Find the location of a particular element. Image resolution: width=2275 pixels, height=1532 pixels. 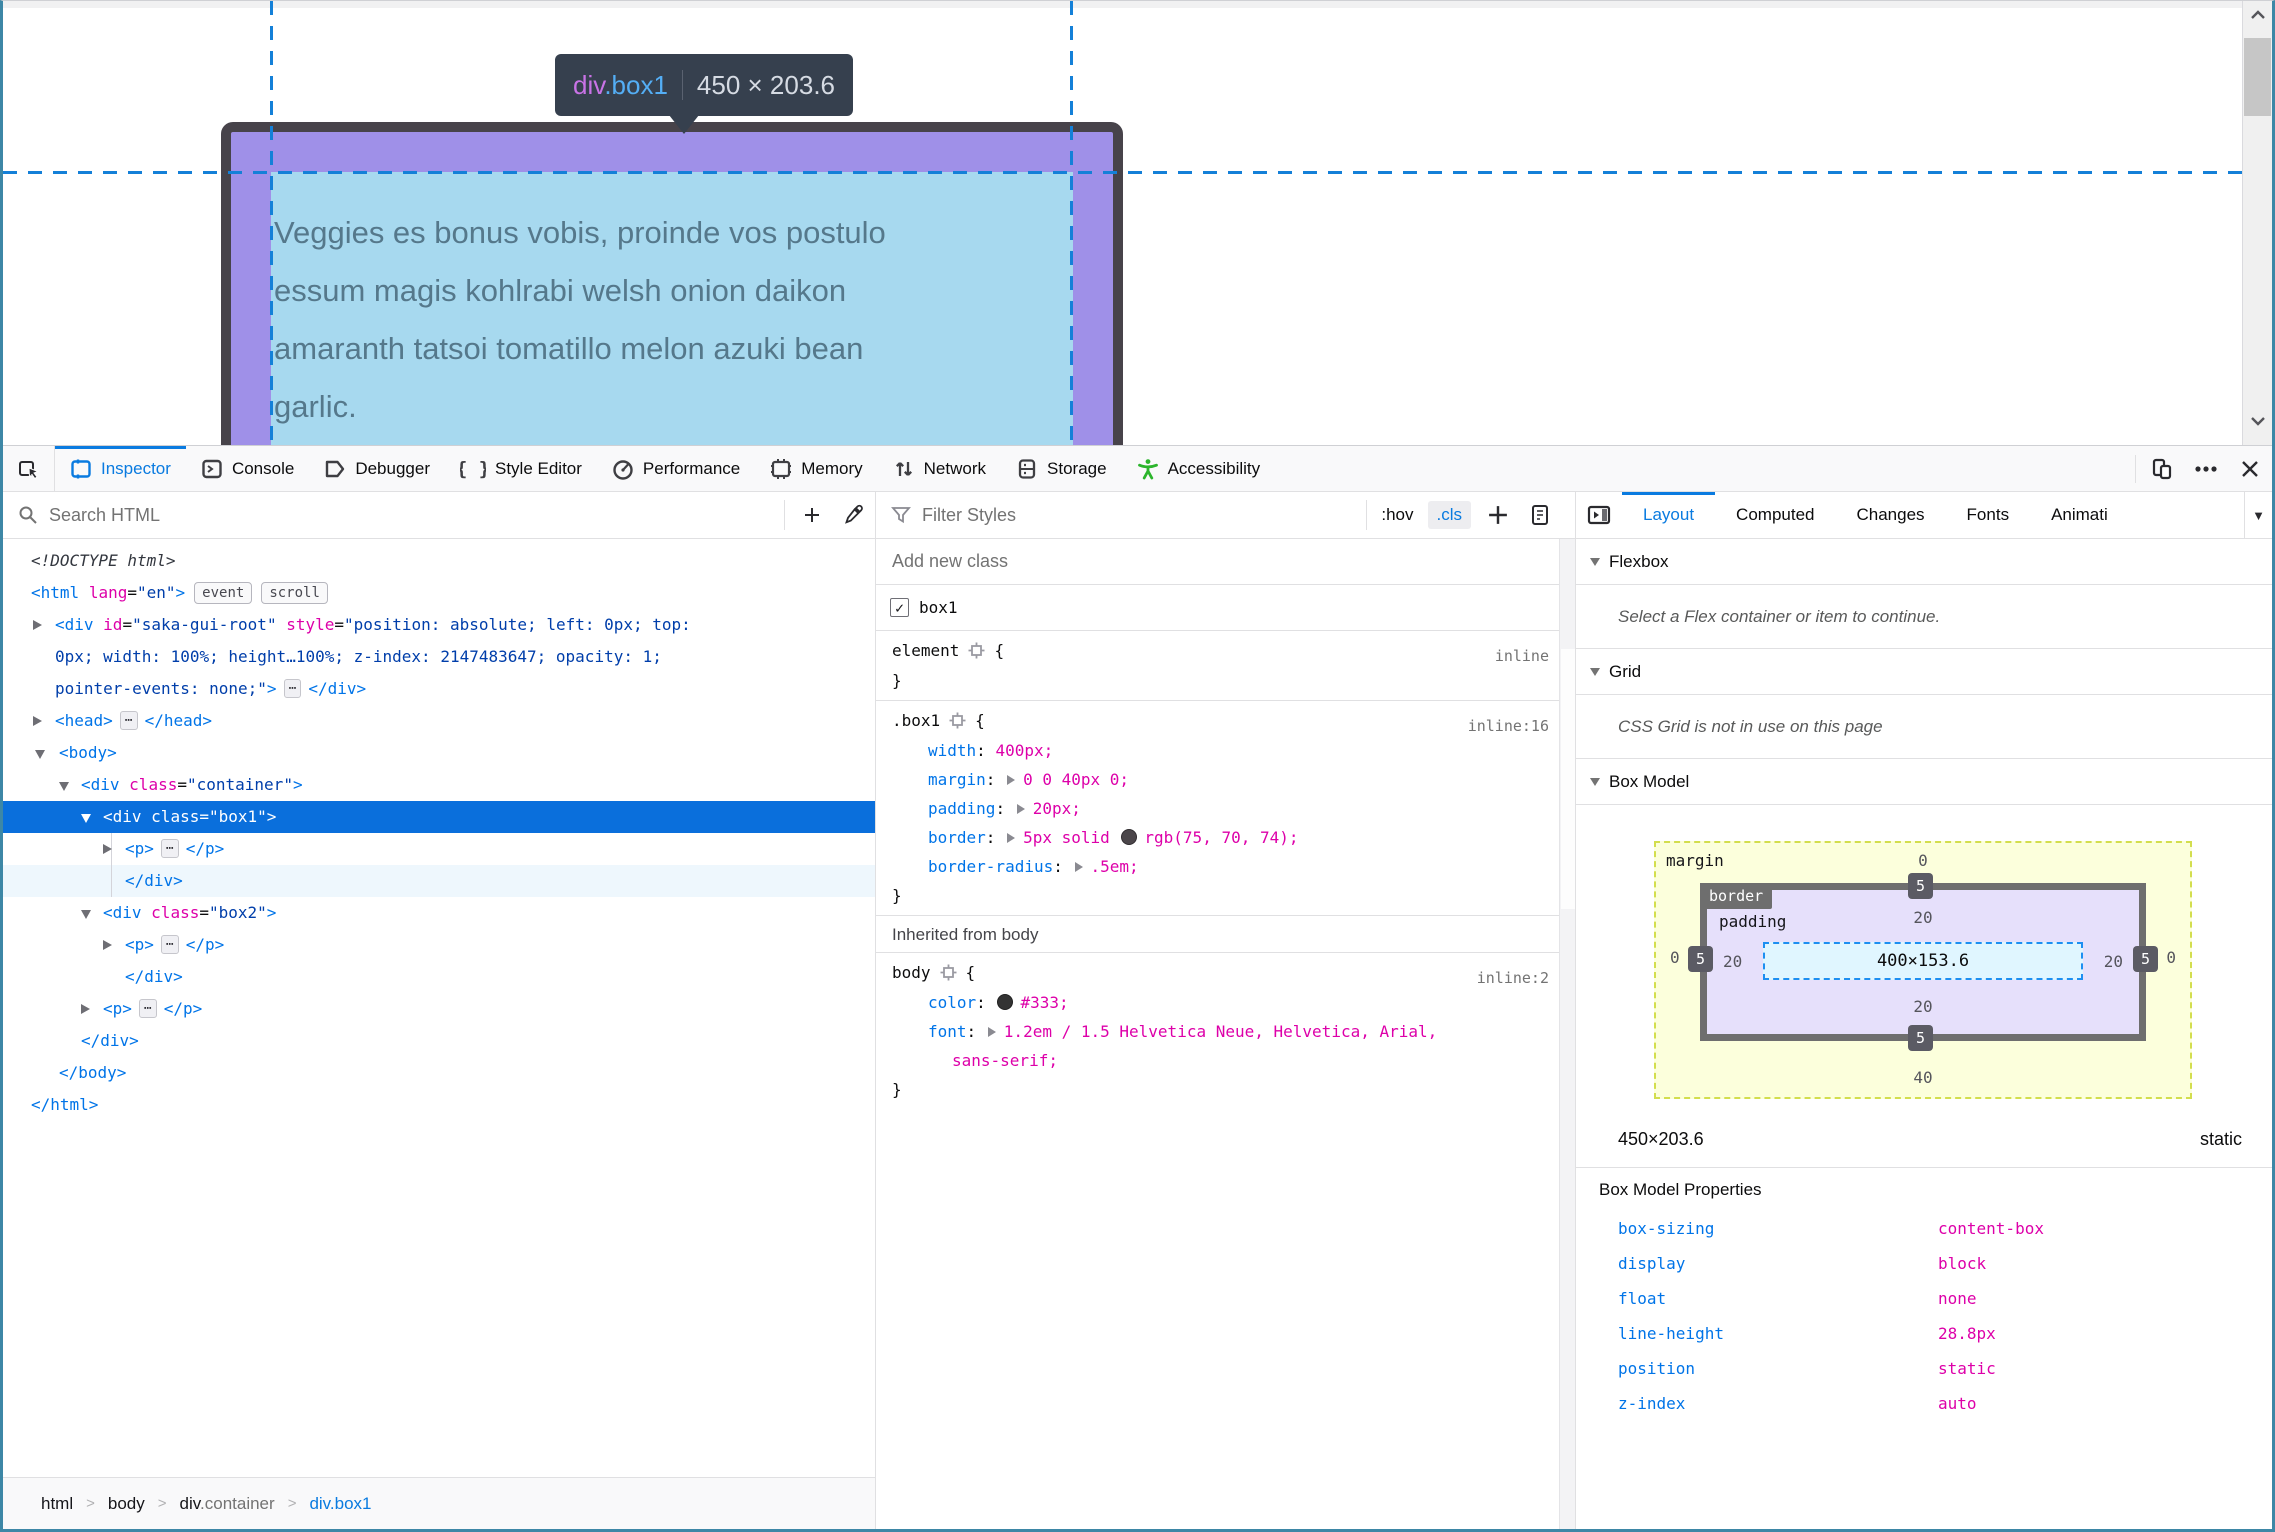

markup-line: </html> is located at coordinates (439, 1105).